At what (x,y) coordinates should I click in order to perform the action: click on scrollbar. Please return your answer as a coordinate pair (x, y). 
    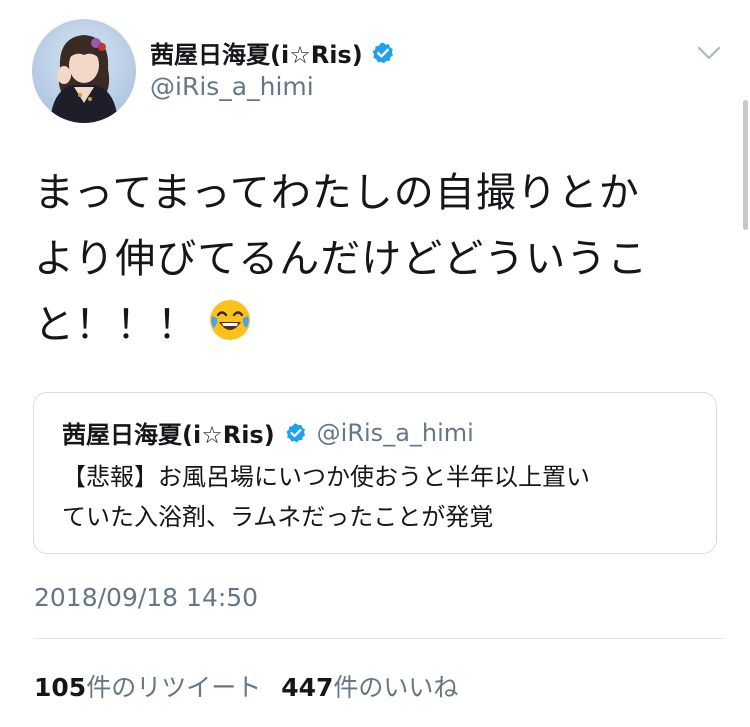
    Looking at the image, I should click on (745, 165).